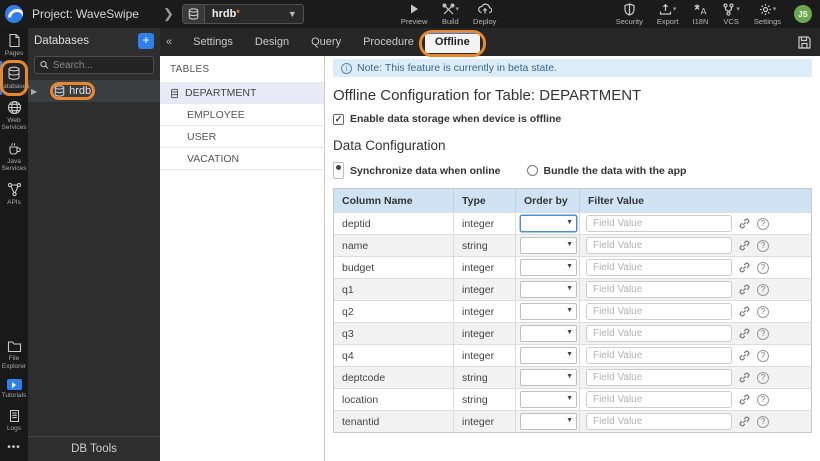 The width and height of the screenshot is (820, 461). I want to click on preview-button: Preview, so click(414, 14).